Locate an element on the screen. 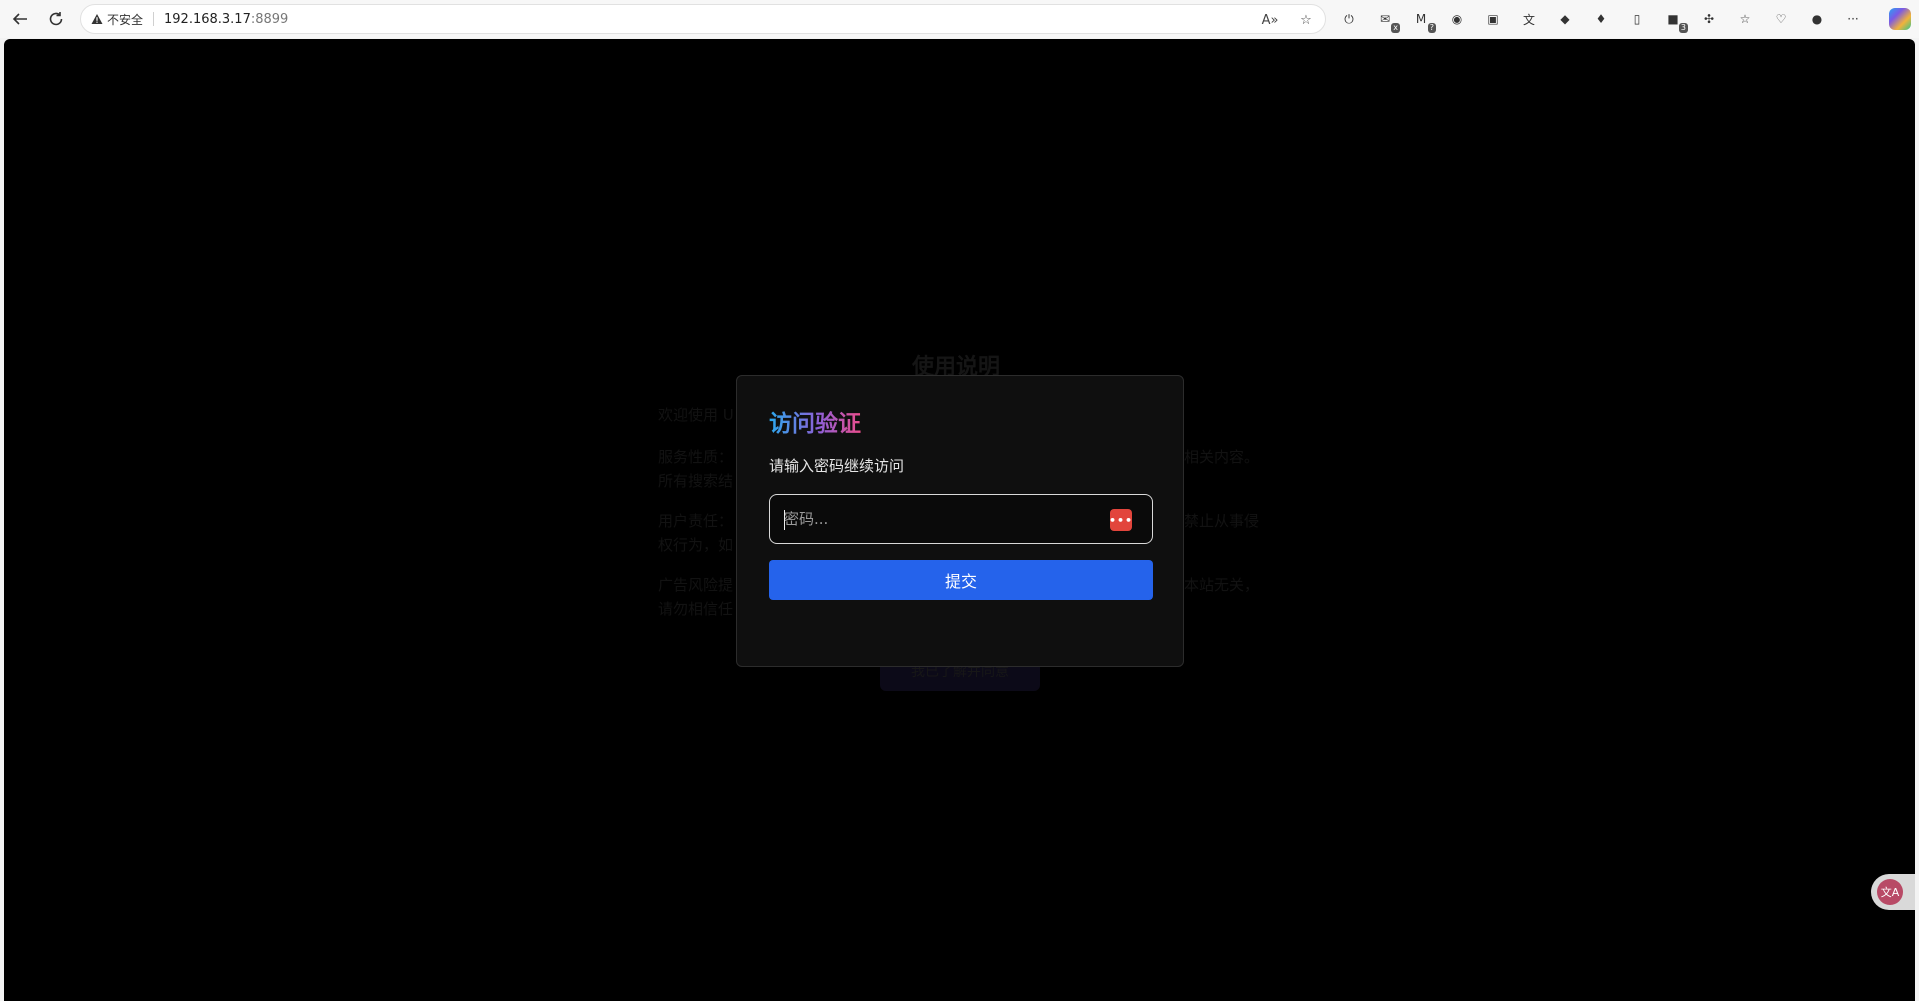 Image resolution: width=1919 pixels, height=1001 pixels. bilibili-icon-glyph: ▣ is located at coordinates (1493, 19).